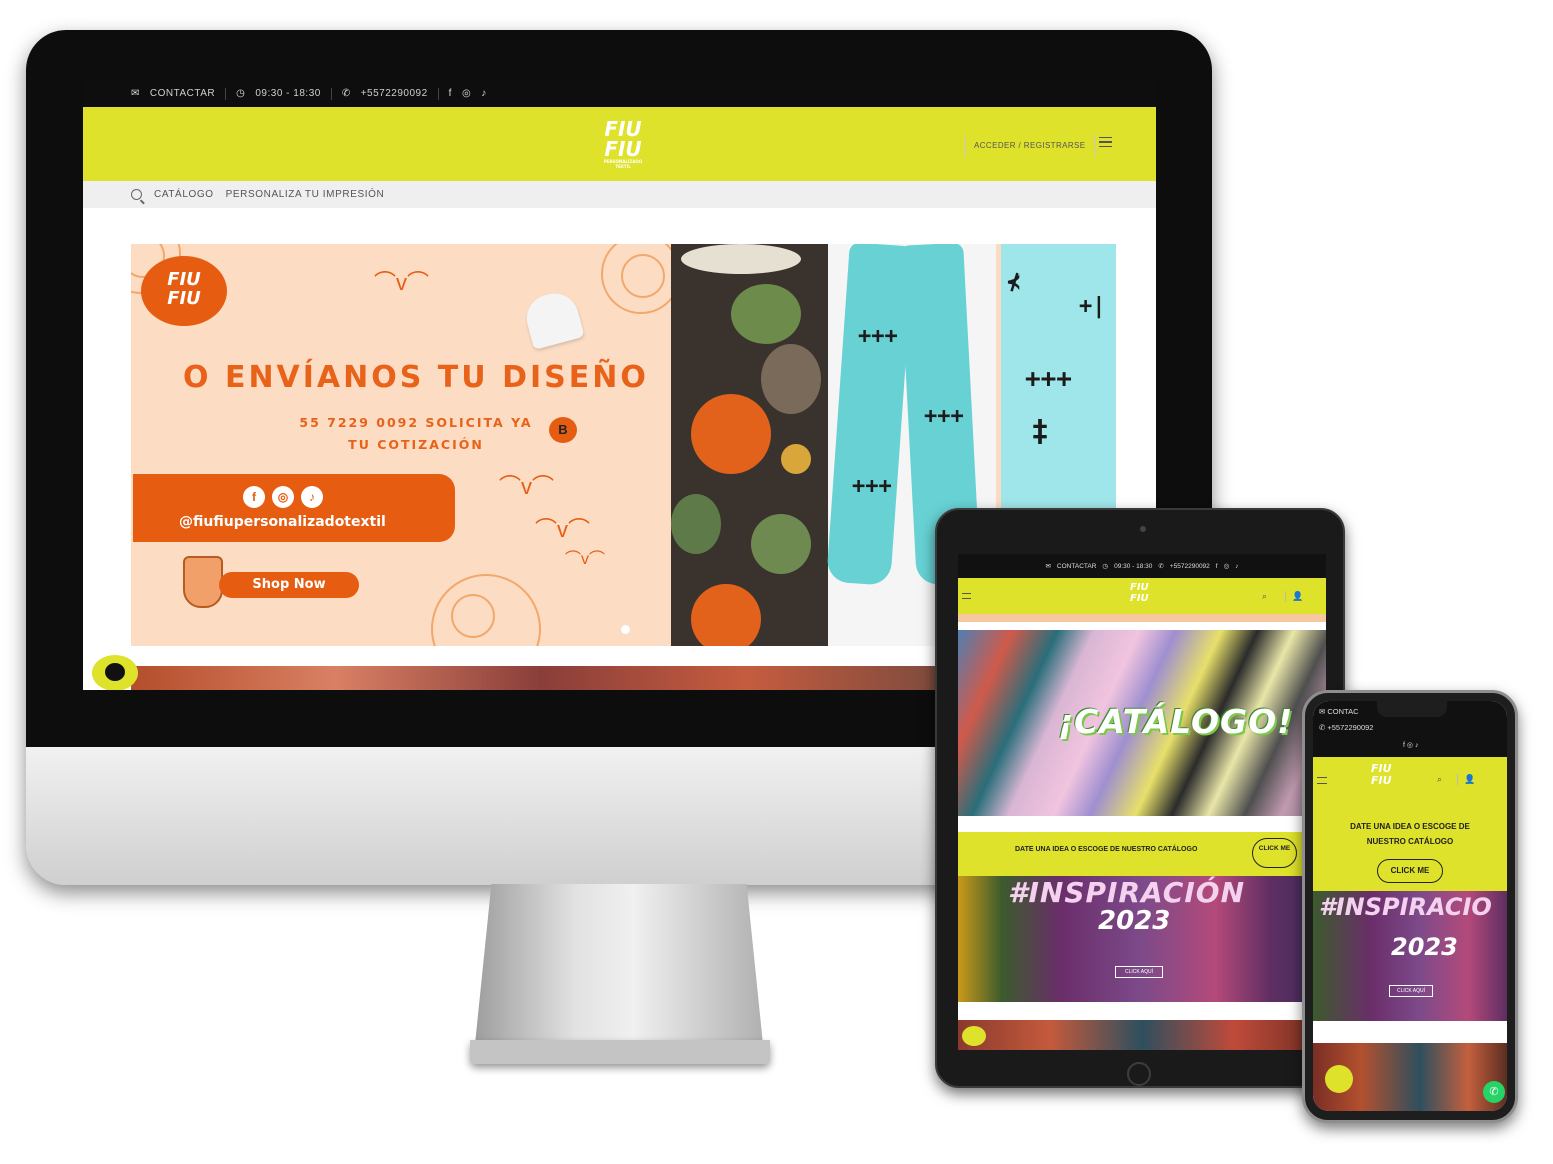  What do you see at coordinates (184, 279) in the screenshot?
I see `banner-logo-line1: FIU` at bounding box center [184, 279].